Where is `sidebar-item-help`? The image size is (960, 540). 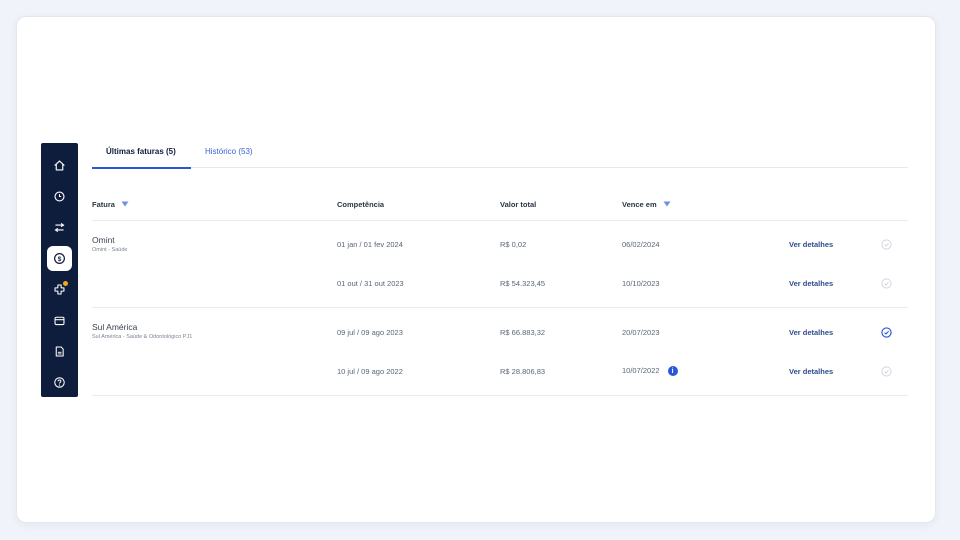
sidebar-item-help is located at coordinates (59, 382).